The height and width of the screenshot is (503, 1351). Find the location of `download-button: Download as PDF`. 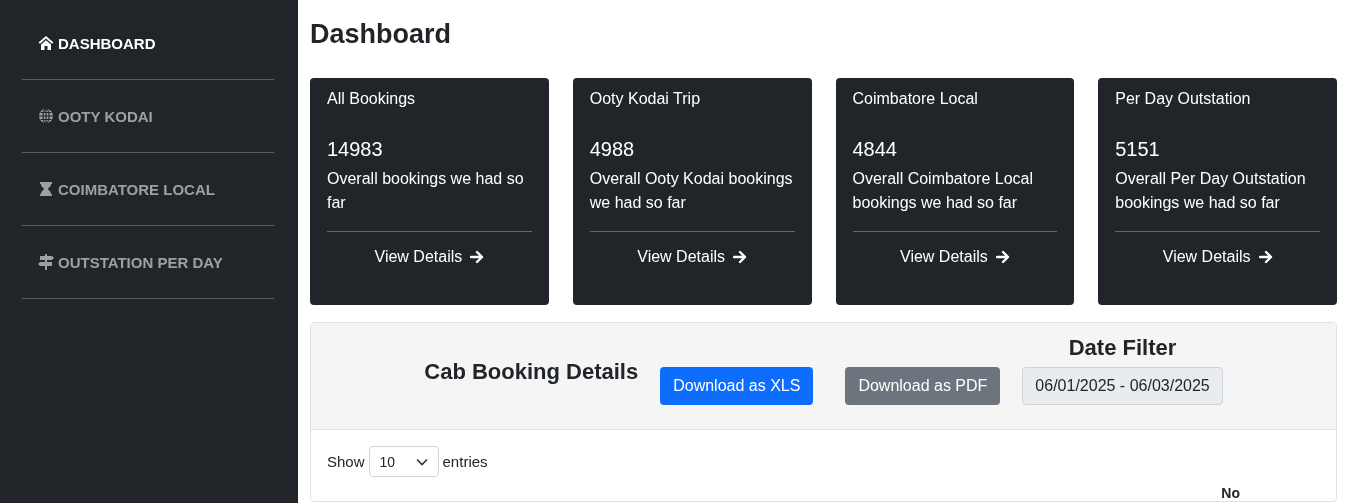

download-button: Download as PDF is located at coordinates (923, 386).